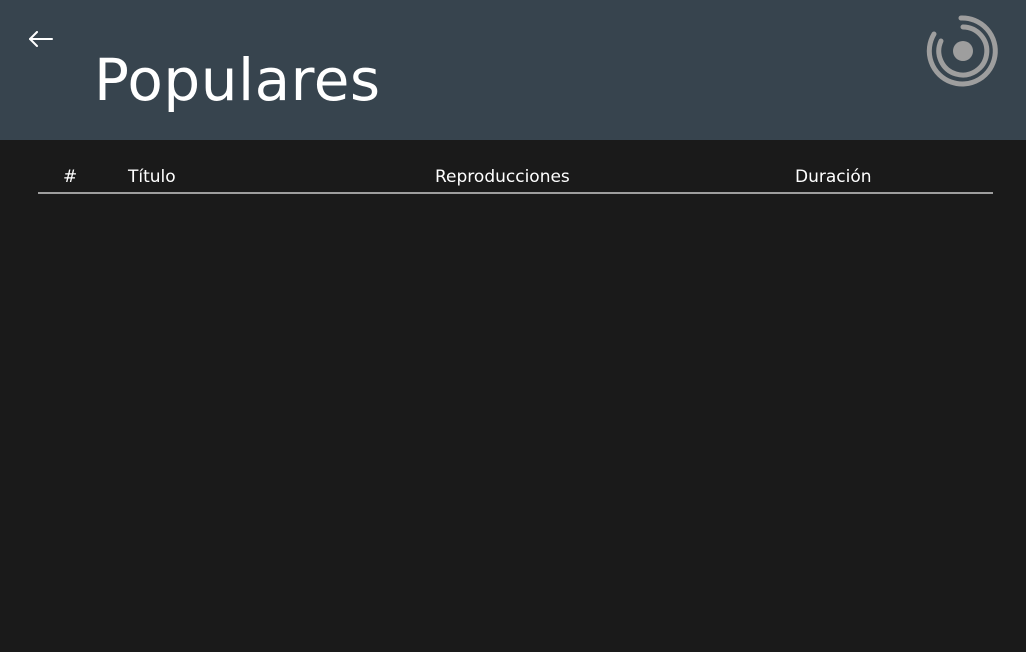 This screenshot has height=652, width=1026. What do you see at coordinates (237, 80) in the screenshot?
I see `page-title: Populares` at bounding box center [237, 80].